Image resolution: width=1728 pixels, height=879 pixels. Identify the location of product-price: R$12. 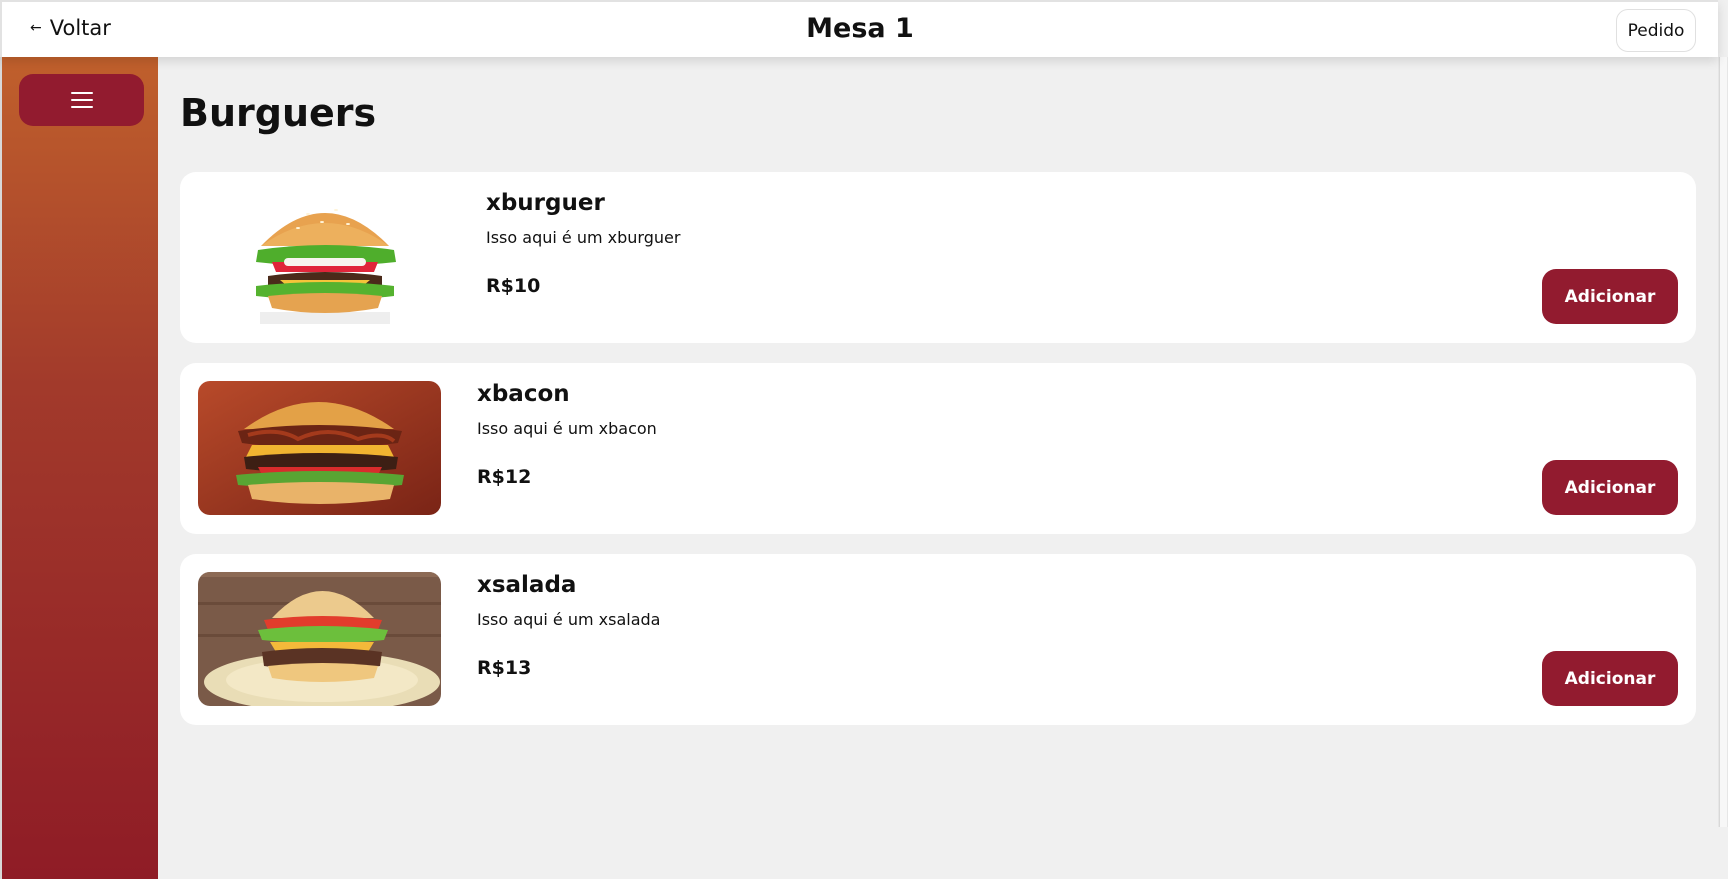
(504, 477).